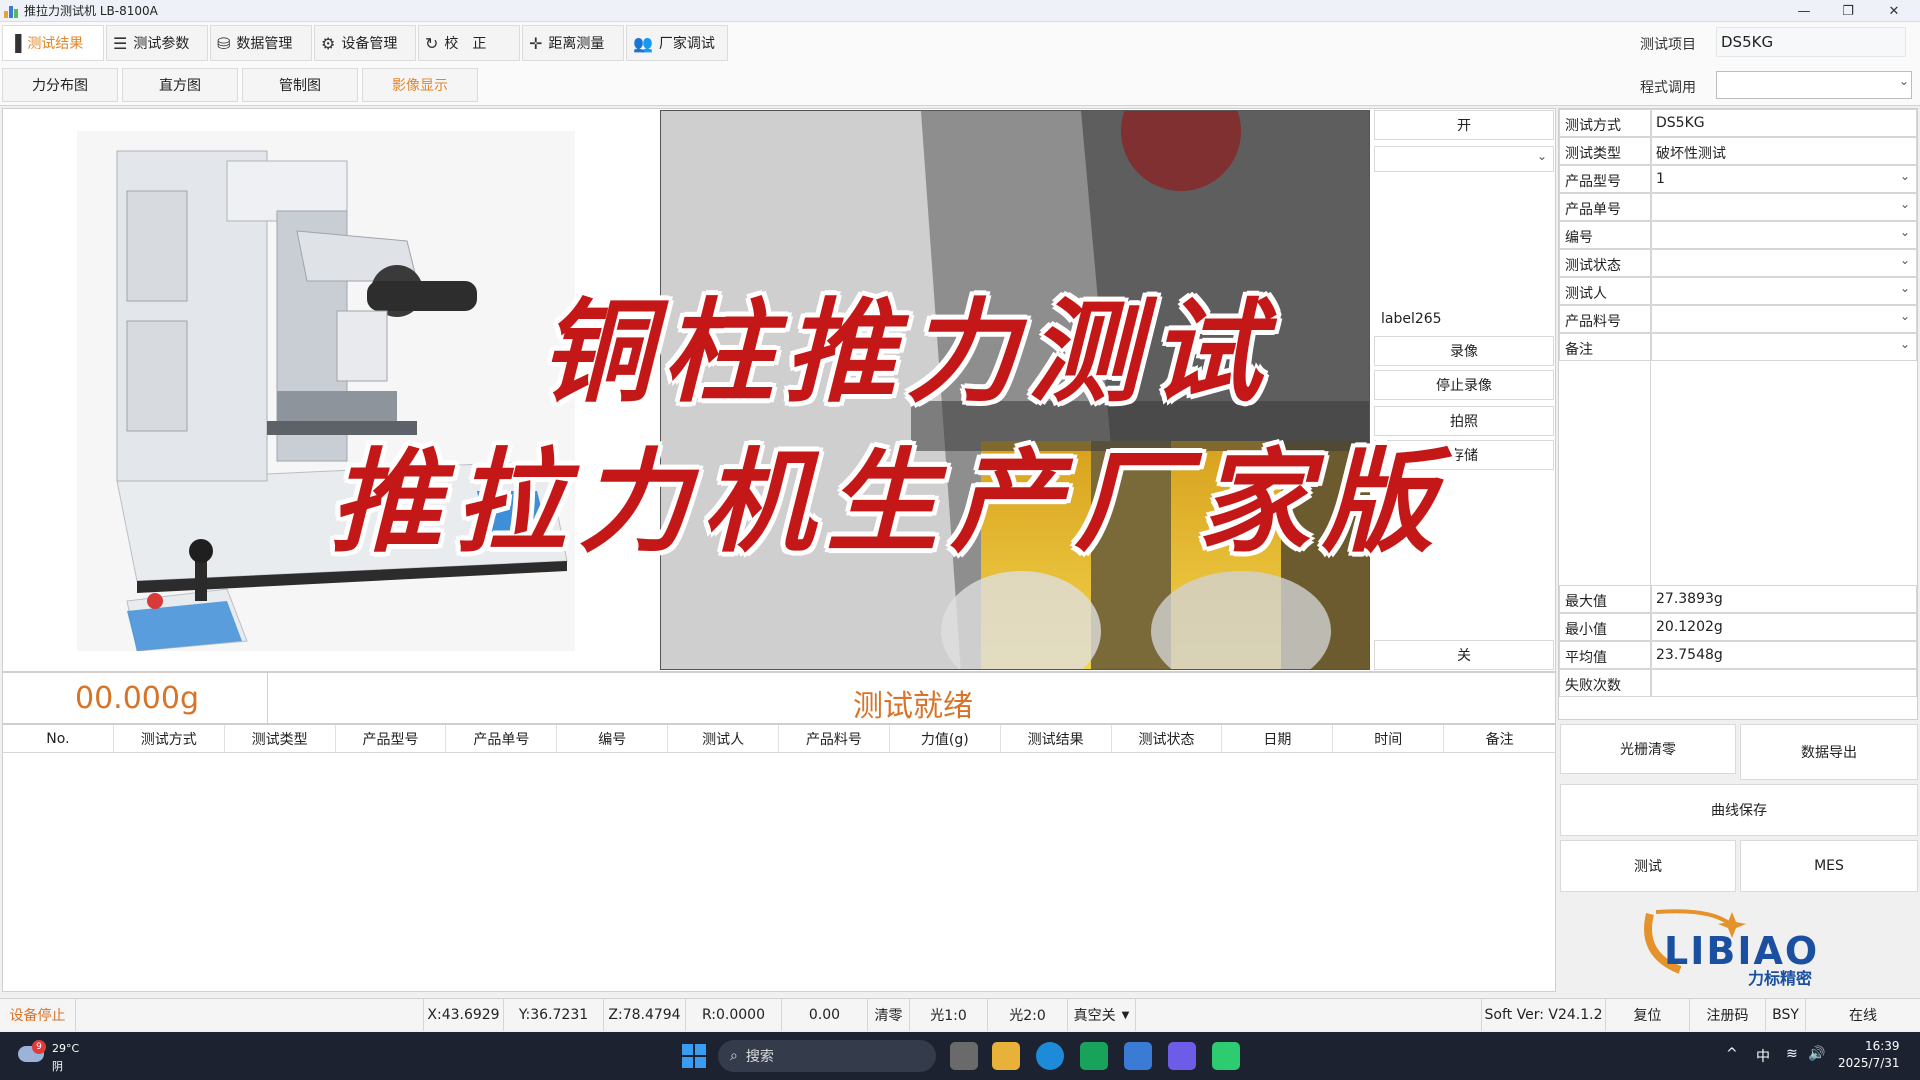  What do you see at coordinates (888, 503) in the screenshot?
I see `overlay-title-line2: 推拉力机生产厂家版` at bounding box center [888, 503].